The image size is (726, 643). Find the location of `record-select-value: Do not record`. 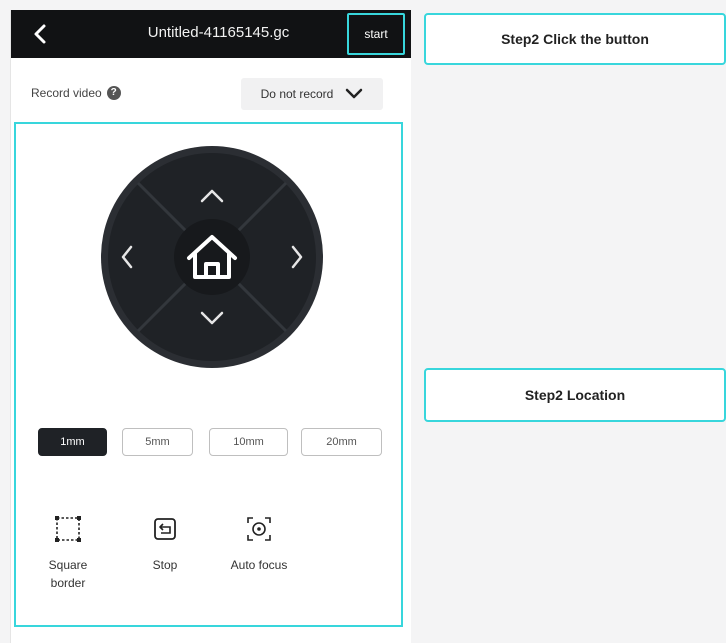

record-select-value: Do not record is located at coordinates (297, 94).